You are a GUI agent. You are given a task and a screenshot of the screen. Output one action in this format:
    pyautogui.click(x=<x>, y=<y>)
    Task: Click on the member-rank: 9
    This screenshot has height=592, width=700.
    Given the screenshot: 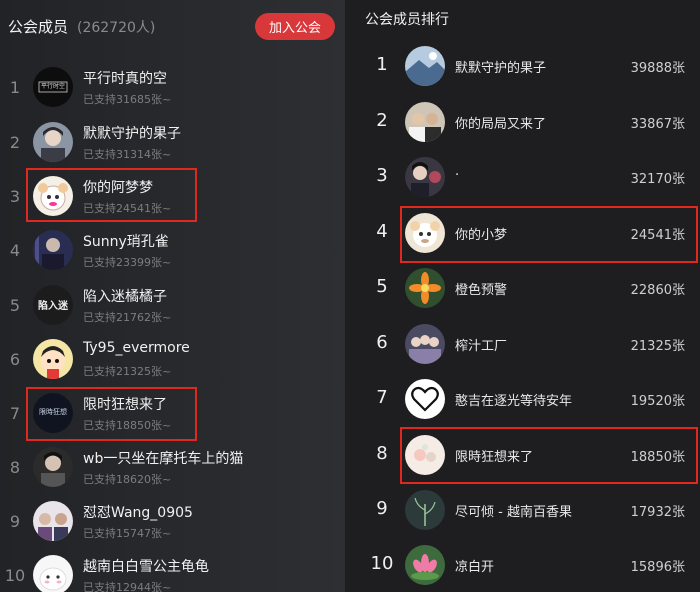 What is the action you would take?
    pyautogui.click(x=15, y=521)
    